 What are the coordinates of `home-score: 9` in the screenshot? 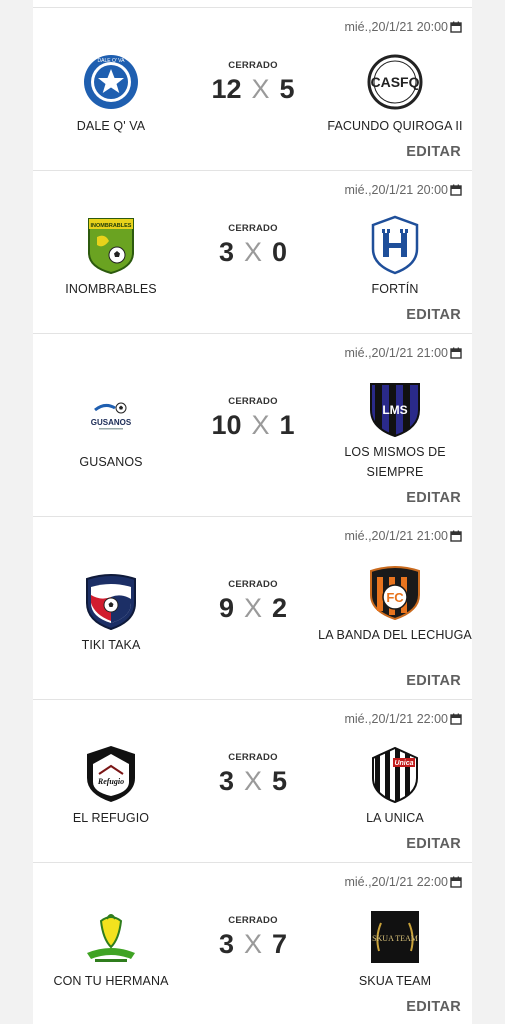 It's located at (226, 608).